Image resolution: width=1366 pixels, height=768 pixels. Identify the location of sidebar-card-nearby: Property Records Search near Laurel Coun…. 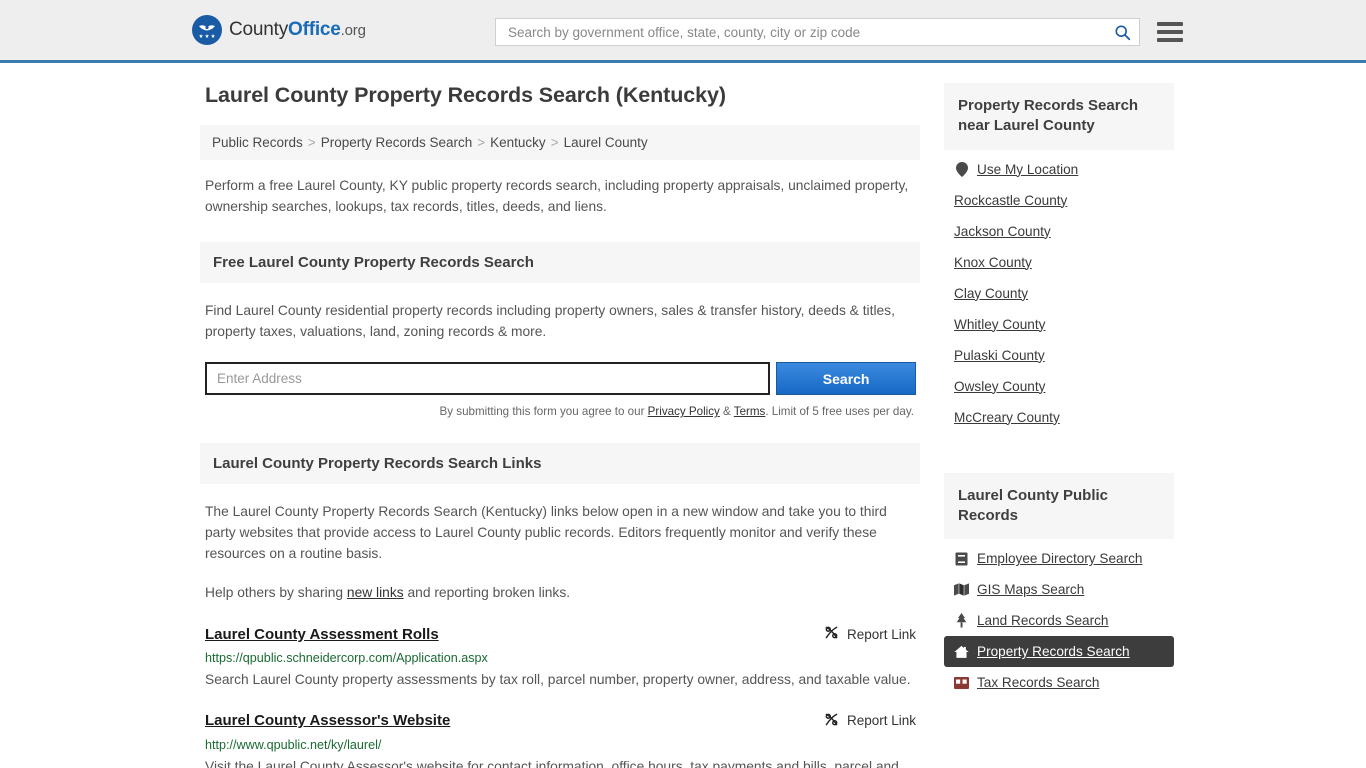
(1059, 258).